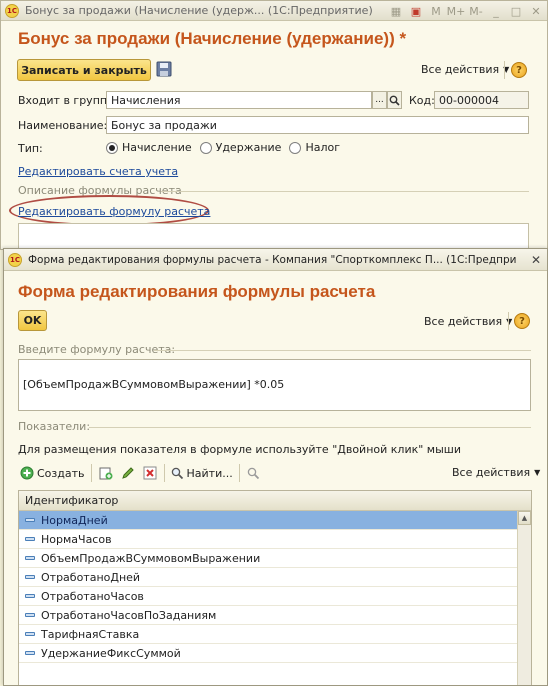 Image resolution: width=548 pixels, height=686 pixels. I want to click on table-row: НормаЧасов, so click(268, 539).